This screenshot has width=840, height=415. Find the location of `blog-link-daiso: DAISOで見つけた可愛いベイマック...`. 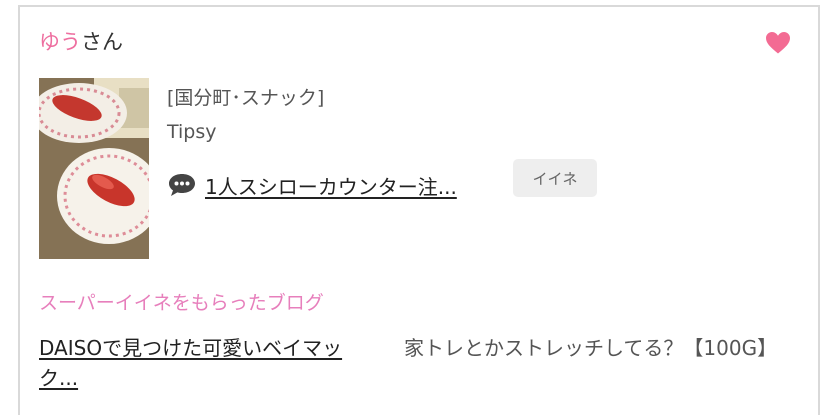

blog-link-daiso: DAISOで見つけた可愛いベイマック... is located at coordinates (206, 363).